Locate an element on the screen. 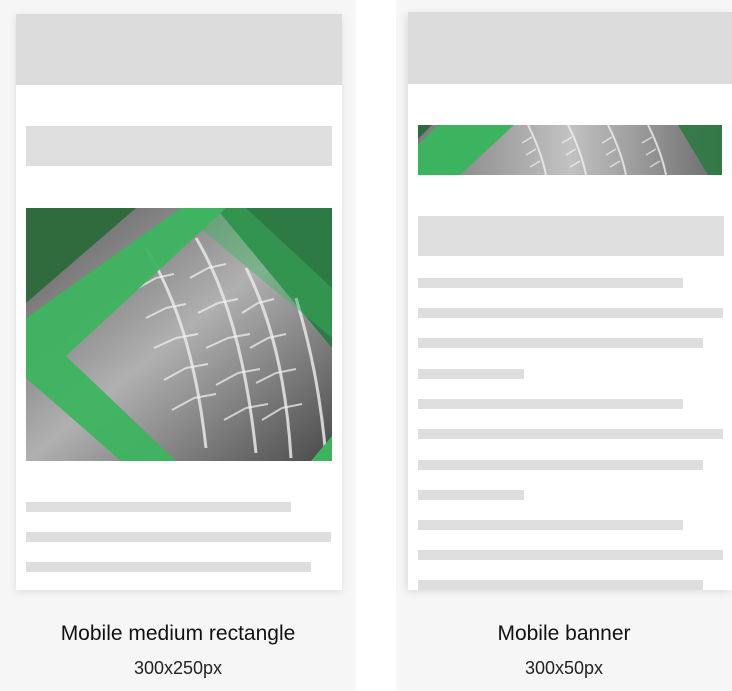  preview-size-banner: 300x50px is located at coordinates (564, 668).